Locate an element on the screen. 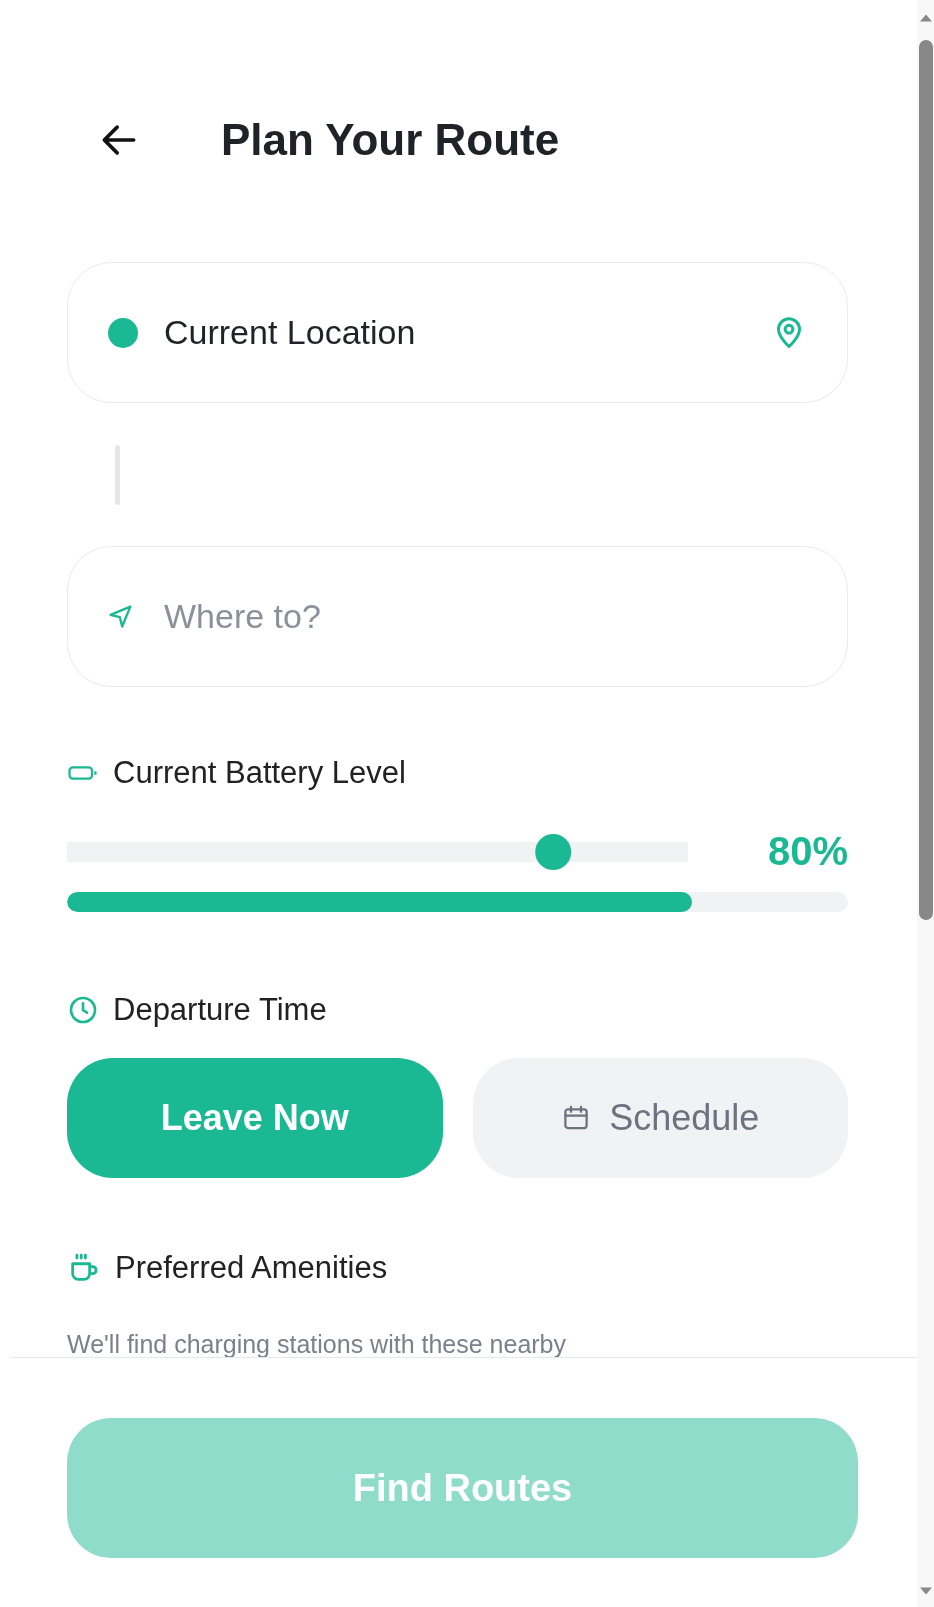 Image resolution: width=934 pixels, height=1607 pixels. schedule-button: Schedule is located at coordinates (660, 1118).